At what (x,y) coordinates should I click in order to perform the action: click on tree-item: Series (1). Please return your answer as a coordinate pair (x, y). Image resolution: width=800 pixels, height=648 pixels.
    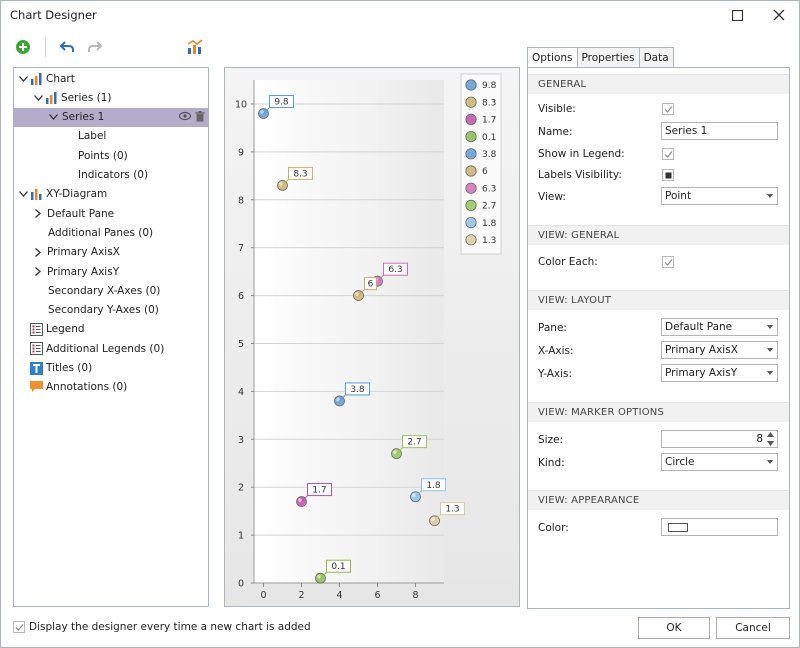
    Looking at the image, I should click on (111, 97).